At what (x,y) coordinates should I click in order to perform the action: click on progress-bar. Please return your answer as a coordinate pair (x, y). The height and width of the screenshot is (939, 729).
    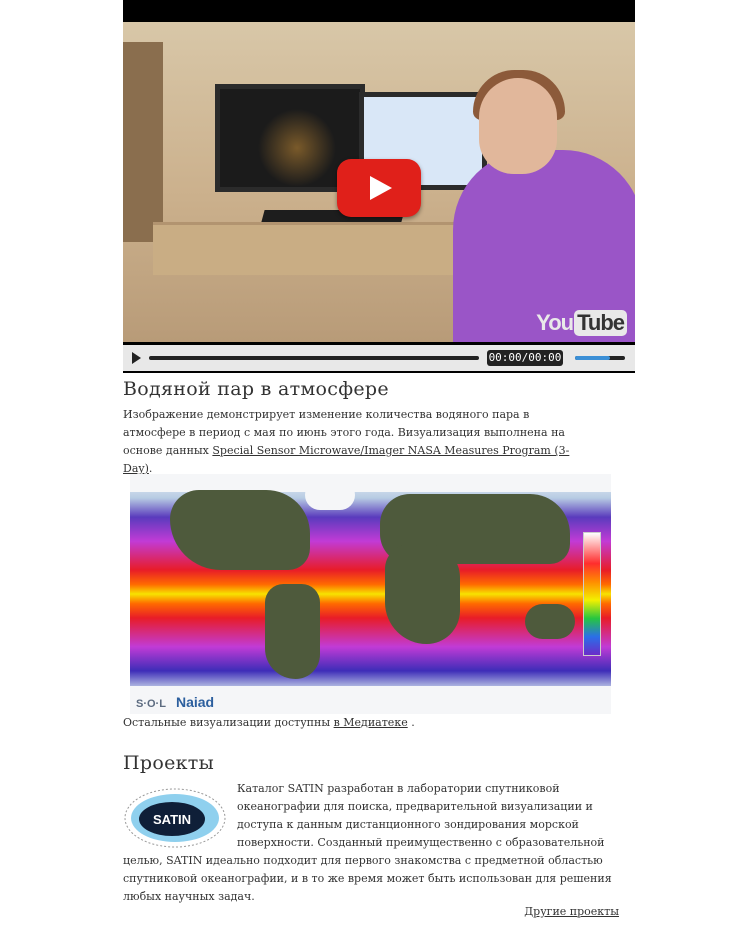
    Looking at the image, I should click on (314, 358).